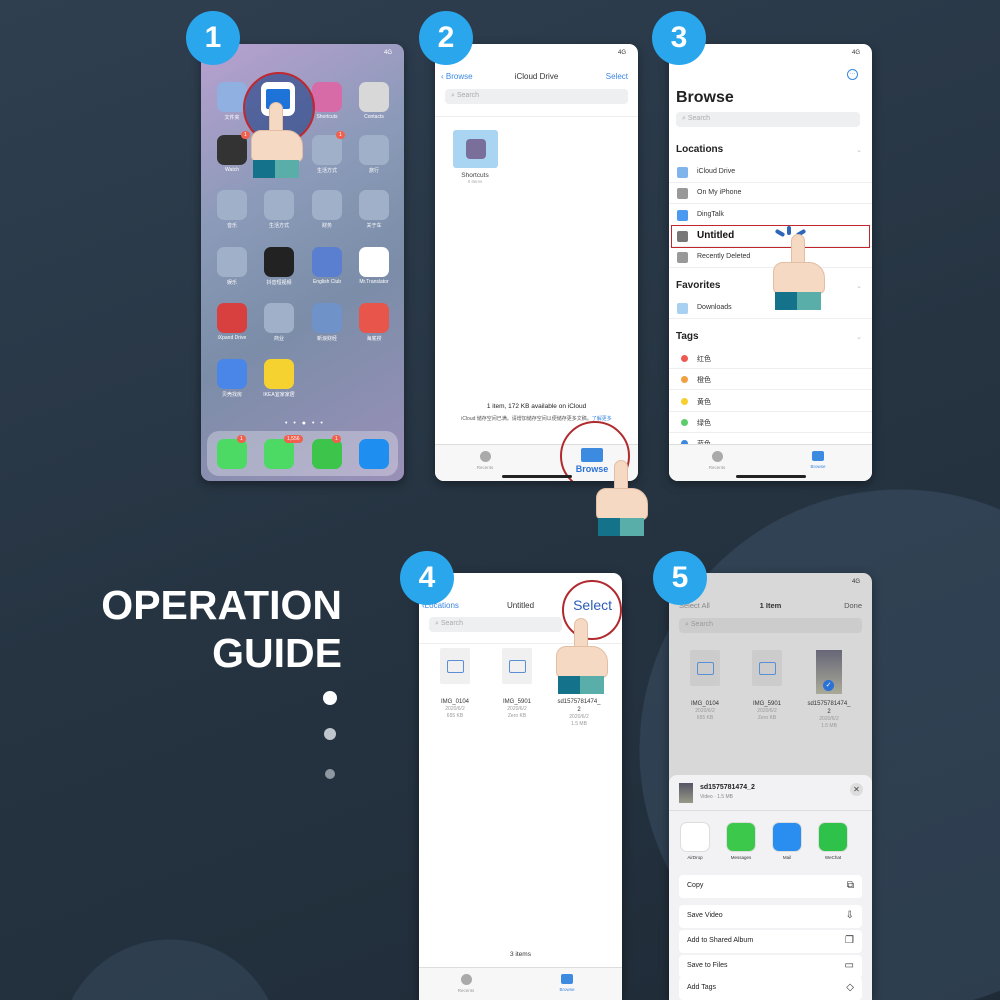  What do you see at coordinates (719, 193) in the screenshot?
I see `list-item-label: On My iPhone` at bounding box center [719, 193].